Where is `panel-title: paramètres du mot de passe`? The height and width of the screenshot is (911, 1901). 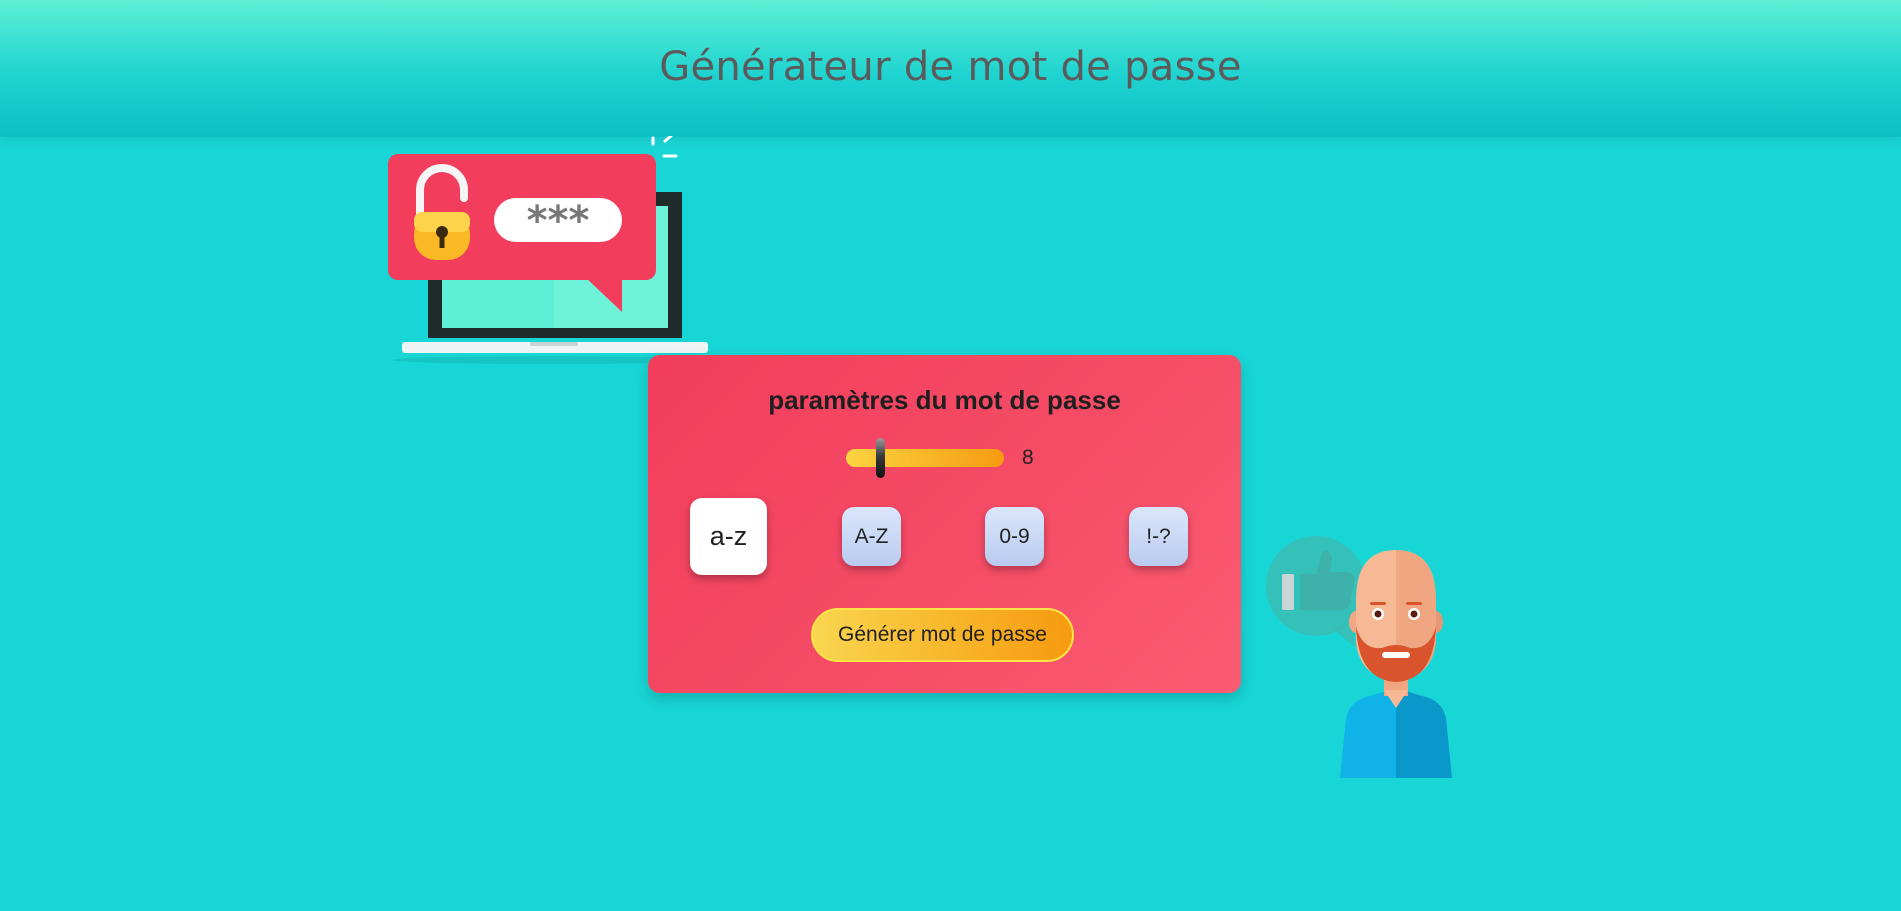 panel-title: paramètres du mot de passe is located at coordinates (944, 400).